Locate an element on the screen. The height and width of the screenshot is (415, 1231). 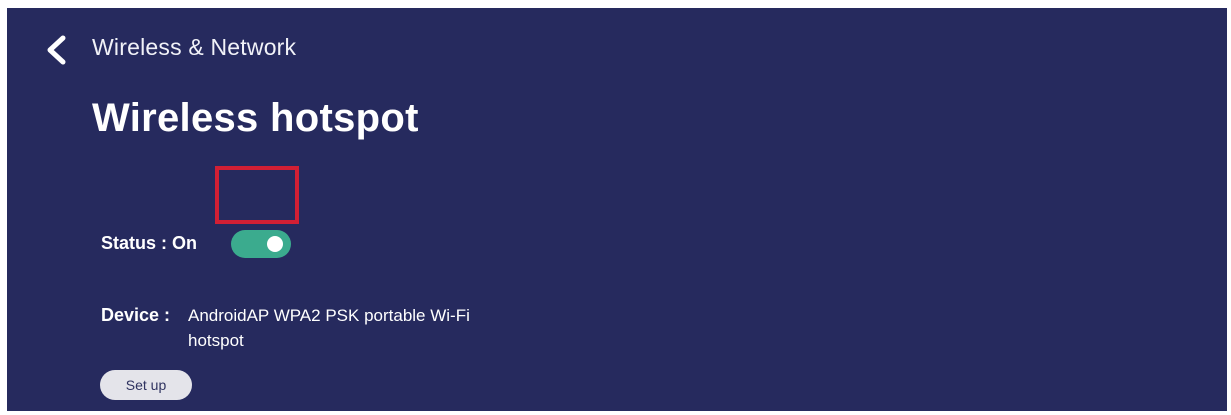
toggle-knob is located at coordinates (275, 244).